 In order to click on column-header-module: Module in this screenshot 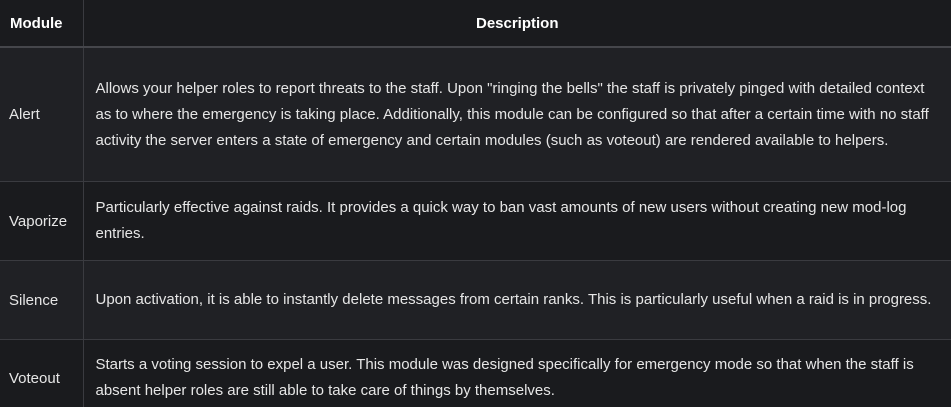, I will do `click(42, 24)`.